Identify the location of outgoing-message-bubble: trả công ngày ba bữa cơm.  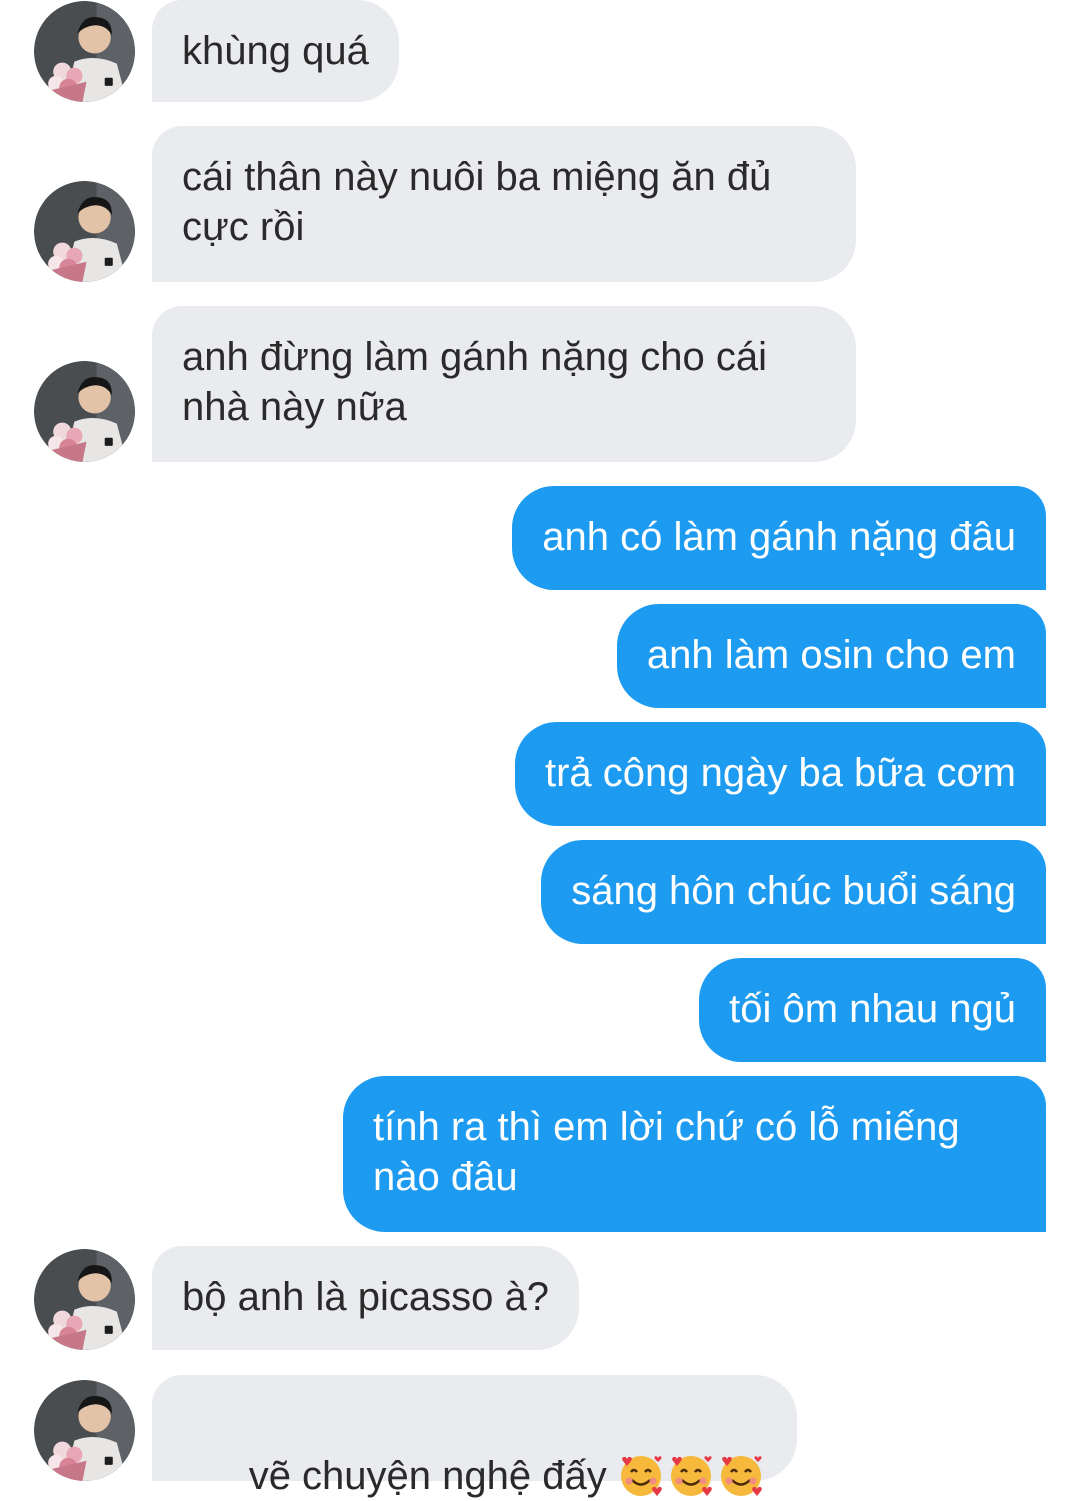
(780, 774).